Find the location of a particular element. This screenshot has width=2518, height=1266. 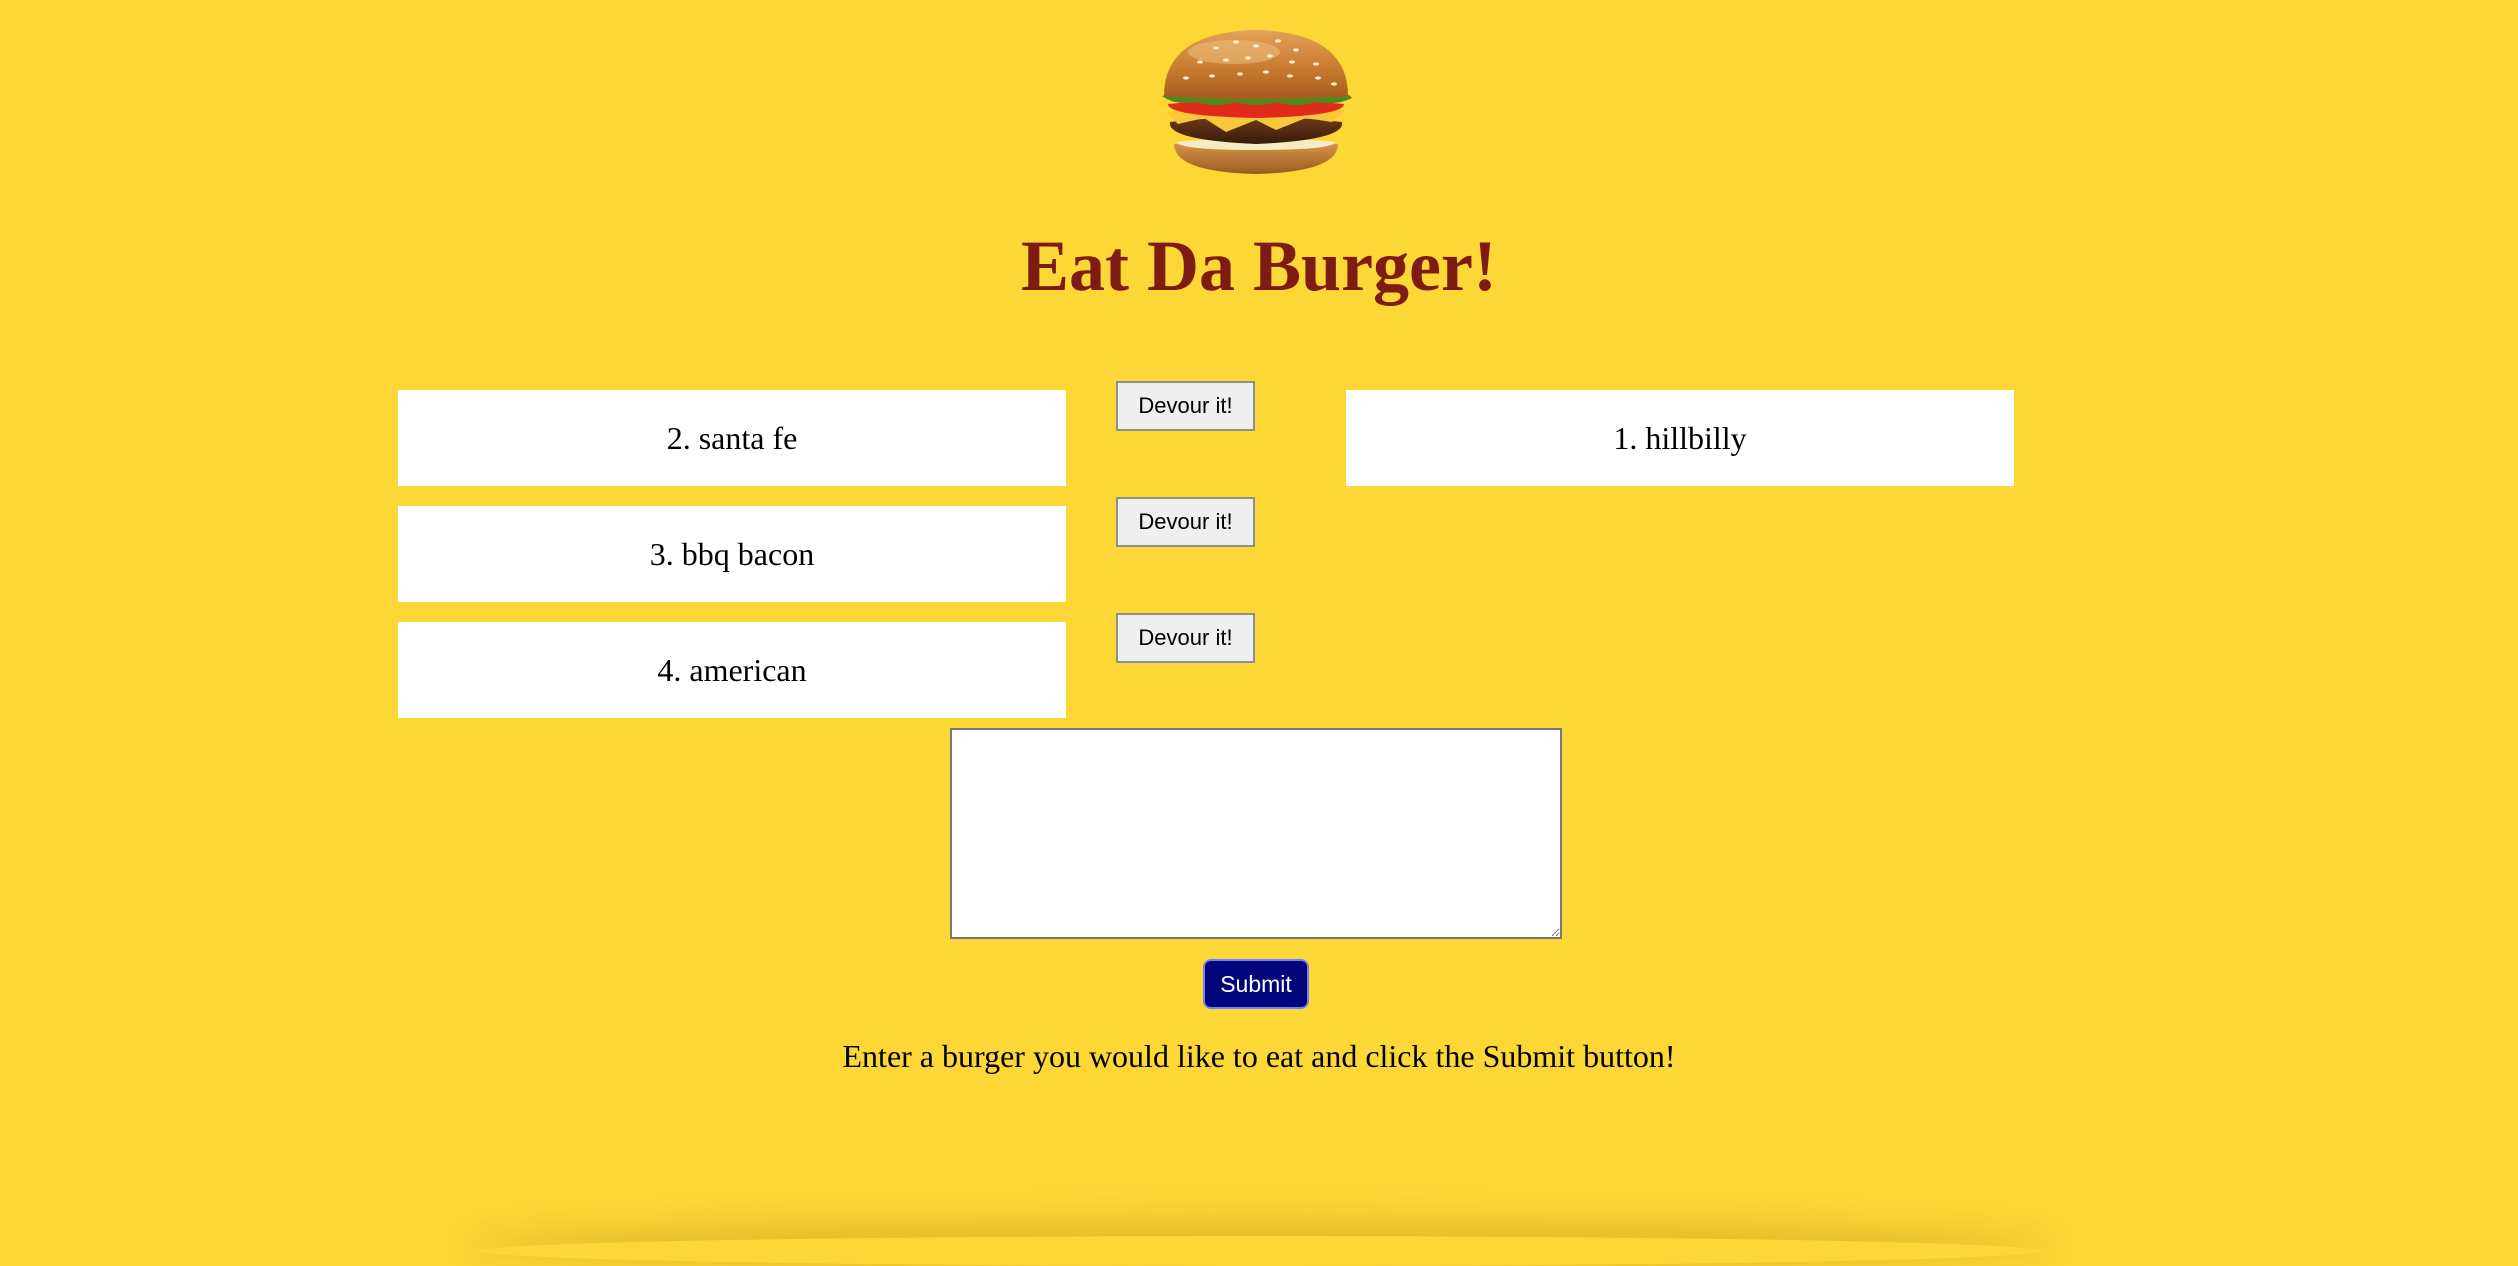

hamburger-icon is located at coordinates (1256, 102).